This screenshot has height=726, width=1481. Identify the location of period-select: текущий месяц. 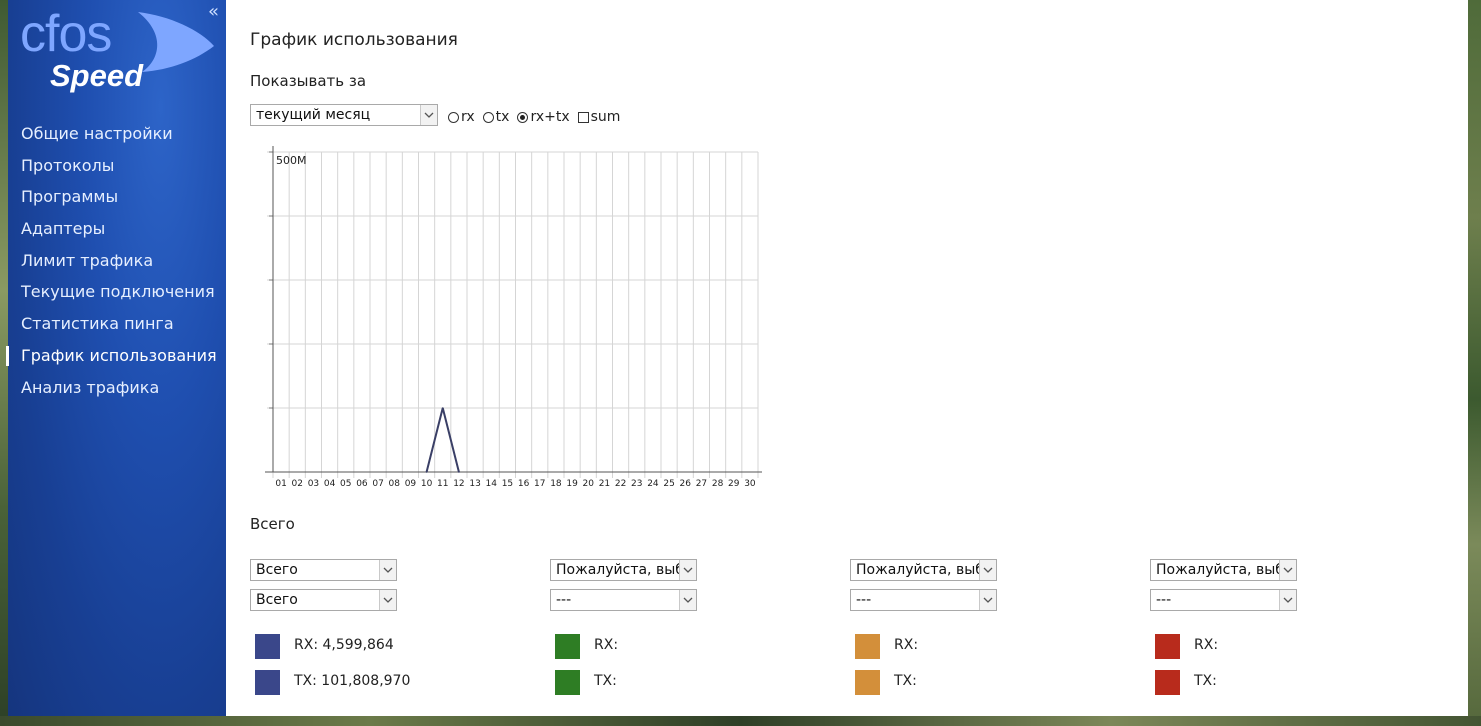
(344, 115).